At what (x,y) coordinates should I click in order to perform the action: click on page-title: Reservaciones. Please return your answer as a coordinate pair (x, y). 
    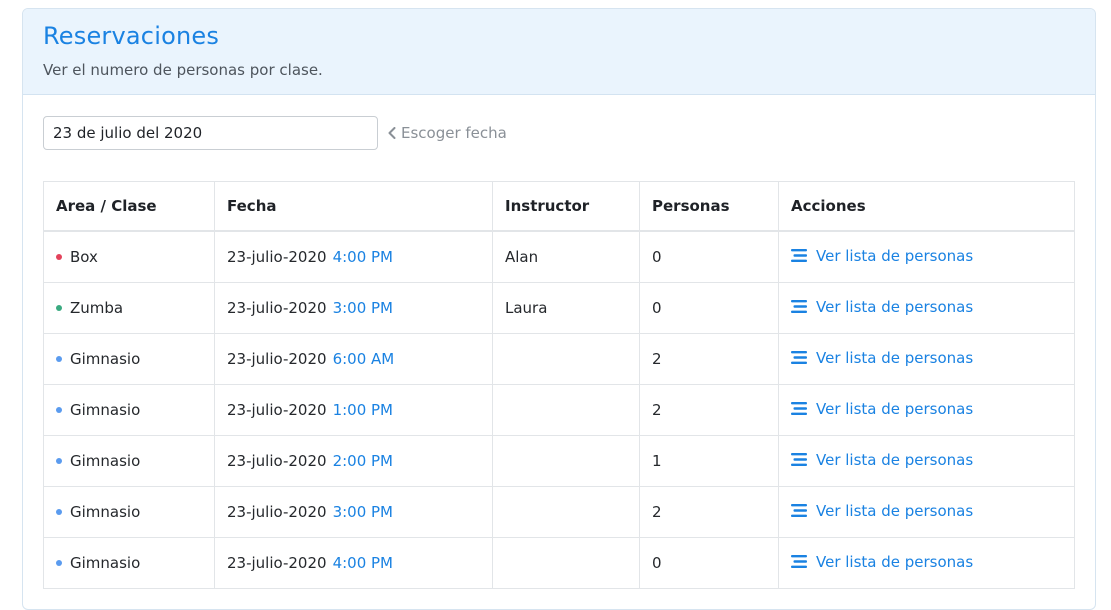
    Looking at the image, I should click on (131, 36).